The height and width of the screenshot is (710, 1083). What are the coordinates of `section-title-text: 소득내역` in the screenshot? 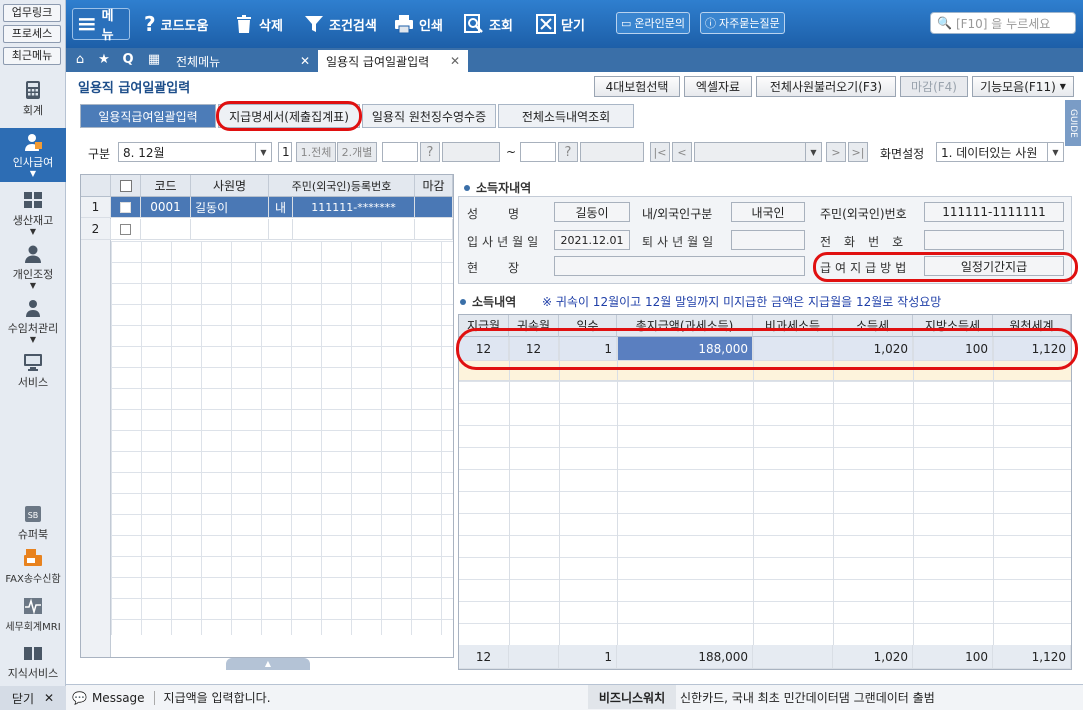 It's located at (494, 302).